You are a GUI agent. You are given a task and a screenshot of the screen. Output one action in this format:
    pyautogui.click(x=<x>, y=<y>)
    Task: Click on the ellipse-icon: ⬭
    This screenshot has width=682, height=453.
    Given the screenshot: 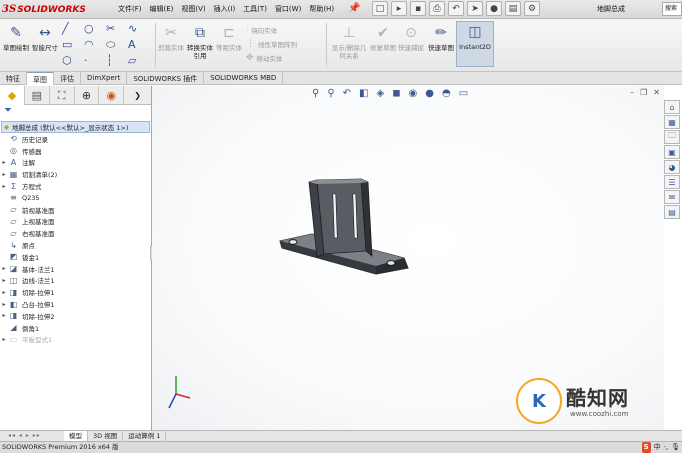 What is the action you would take?
    pyautogui.click(x=117, y=44)
    